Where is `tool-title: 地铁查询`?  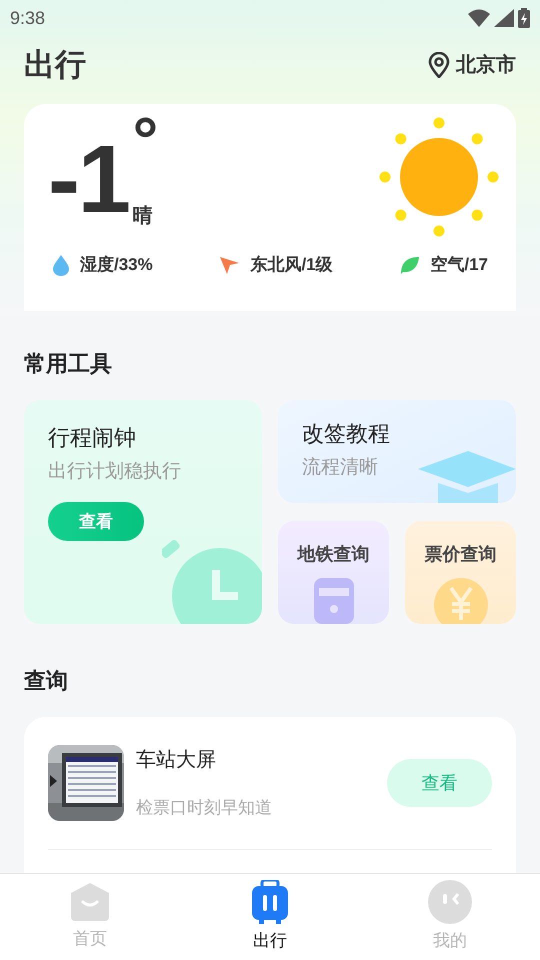 tool-title: 地铁查询 is located at coordinates (334, 554).